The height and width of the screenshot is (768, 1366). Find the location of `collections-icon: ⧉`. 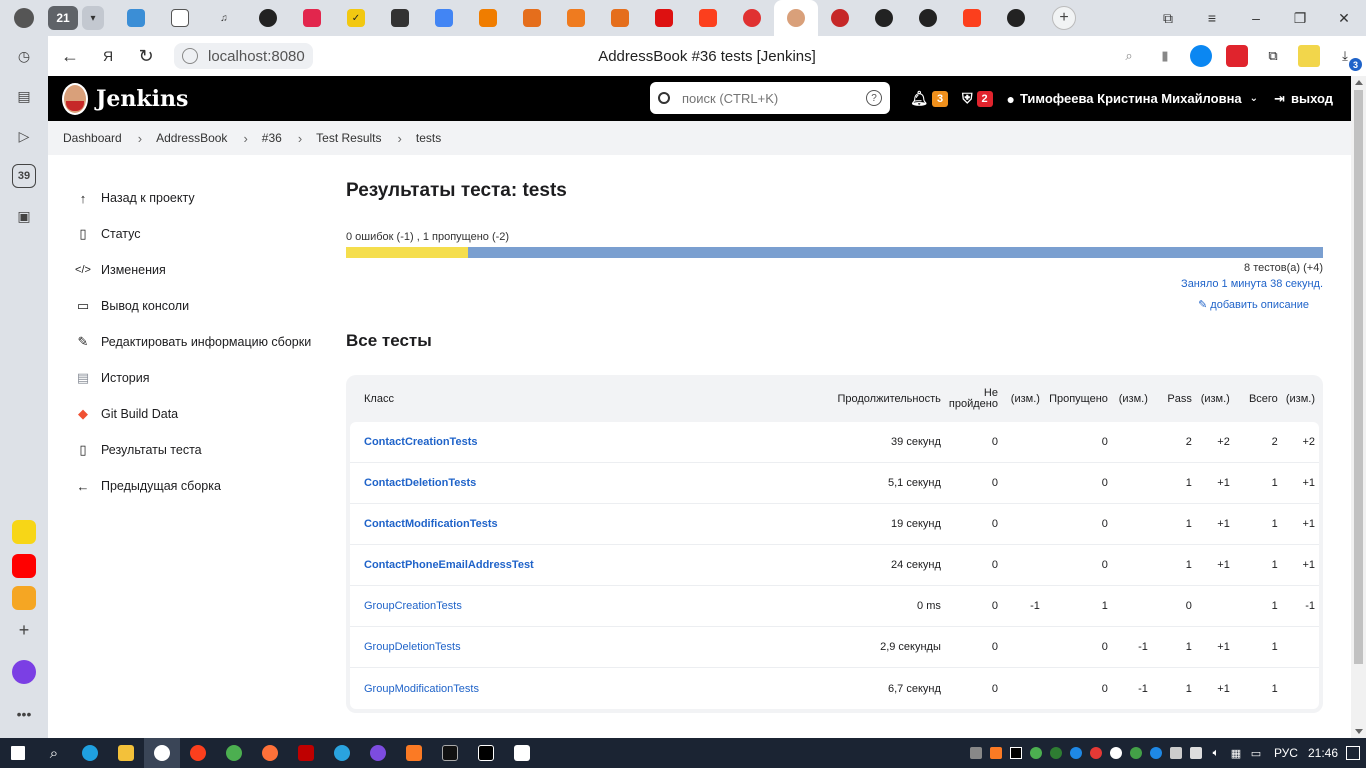

collections-icon: ⧉ is located at coordinates (1168, 18).